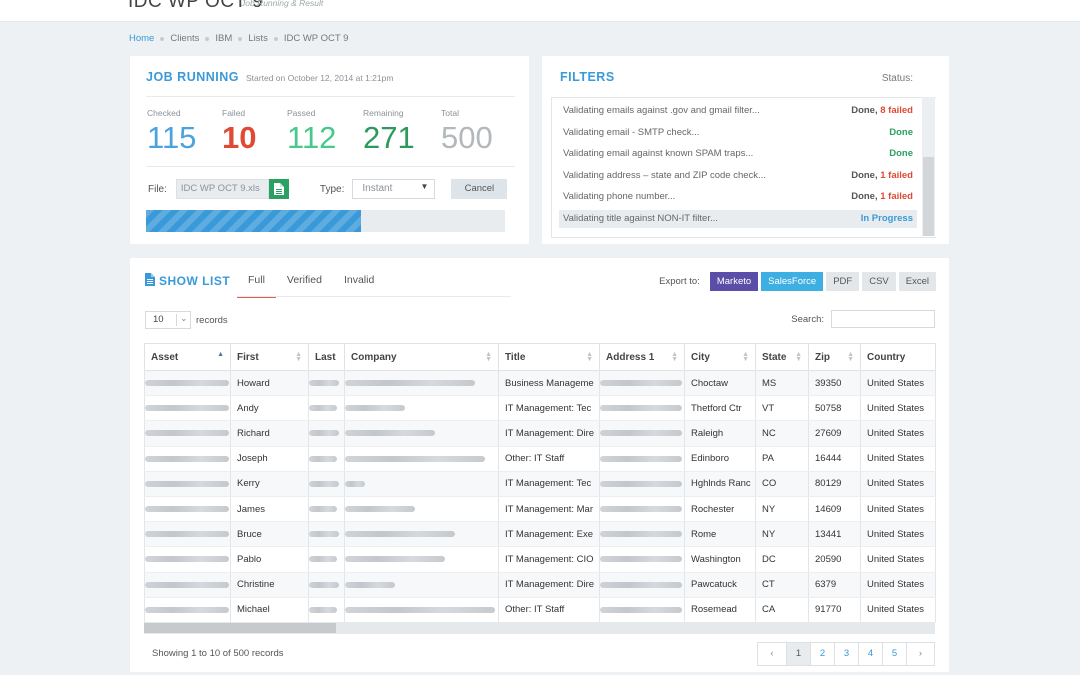  What do you see at coordinates (898, 357) in the screenshot?
I see `column-header-country: Country` at bounding box center [898, 357].